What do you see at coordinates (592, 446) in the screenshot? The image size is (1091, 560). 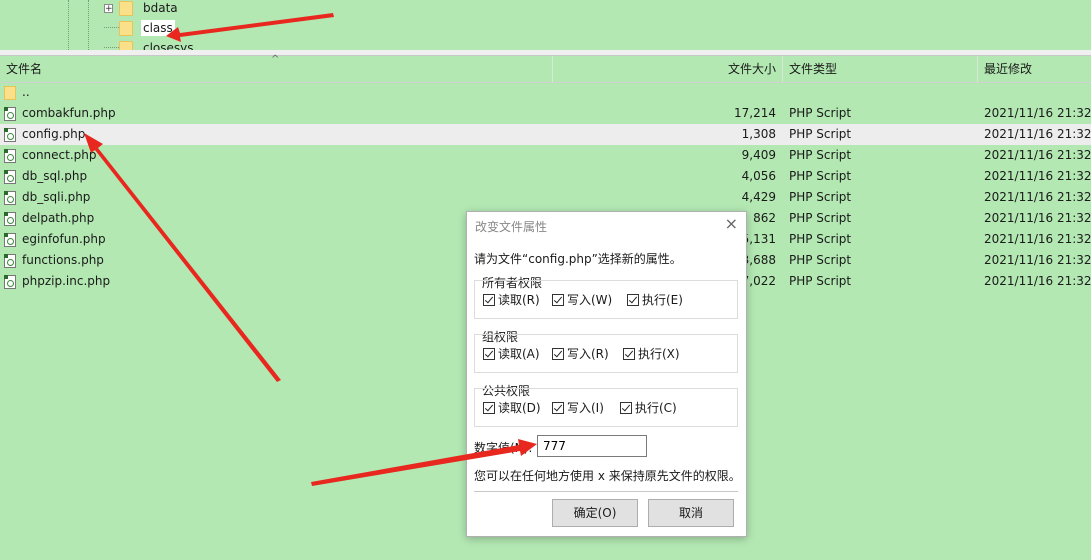 I see `numeric-value-input` at bounding box center [592, 446].